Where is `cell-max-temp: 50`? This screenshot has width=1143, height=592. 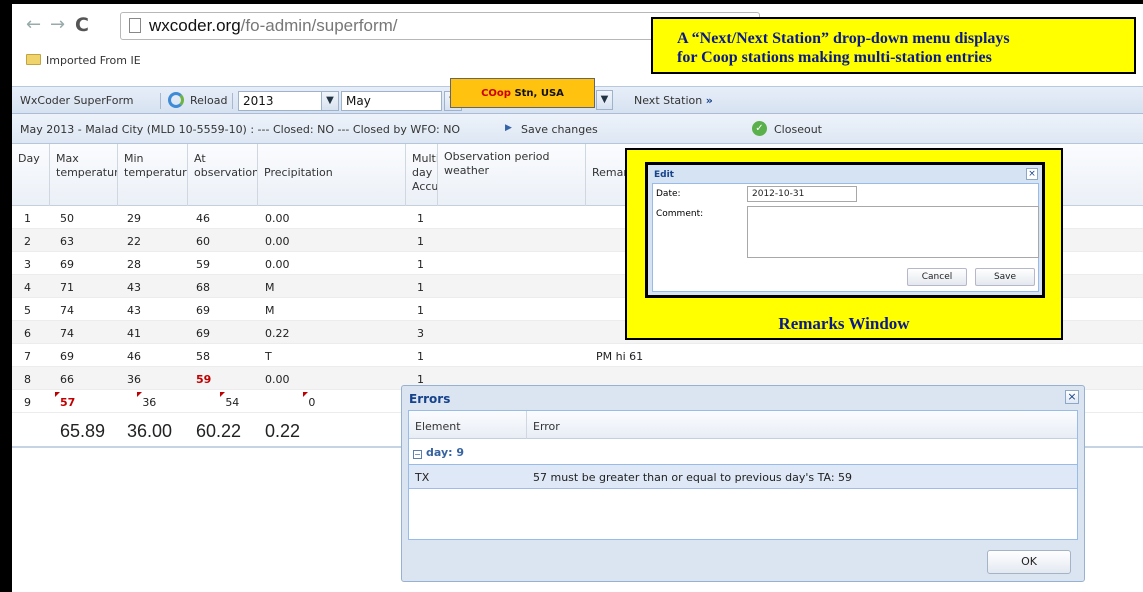
cell-max-temp: 50 is located at coordinates (67, 218).